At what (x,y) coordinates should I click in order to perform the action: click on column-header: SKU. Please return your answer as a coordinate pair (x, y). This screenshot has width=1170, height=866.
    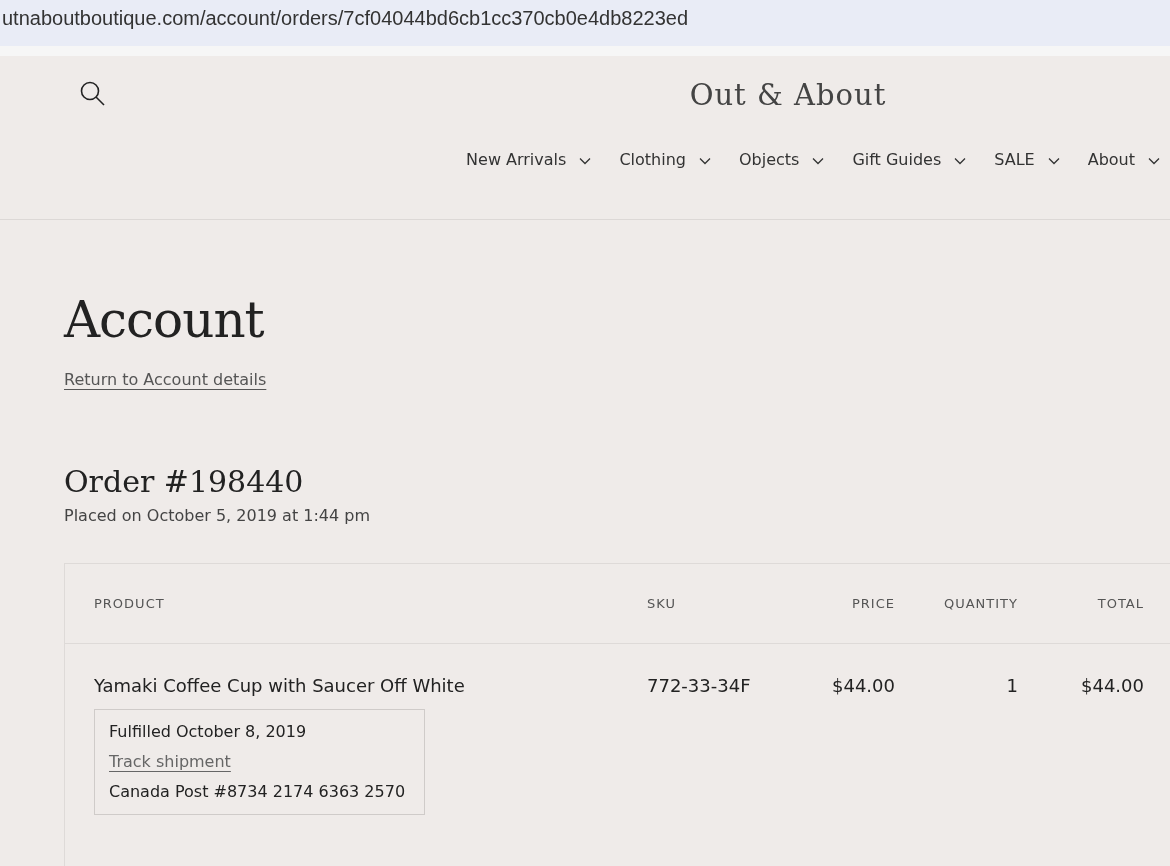
    Looking at the image, I should click on (662, 603).